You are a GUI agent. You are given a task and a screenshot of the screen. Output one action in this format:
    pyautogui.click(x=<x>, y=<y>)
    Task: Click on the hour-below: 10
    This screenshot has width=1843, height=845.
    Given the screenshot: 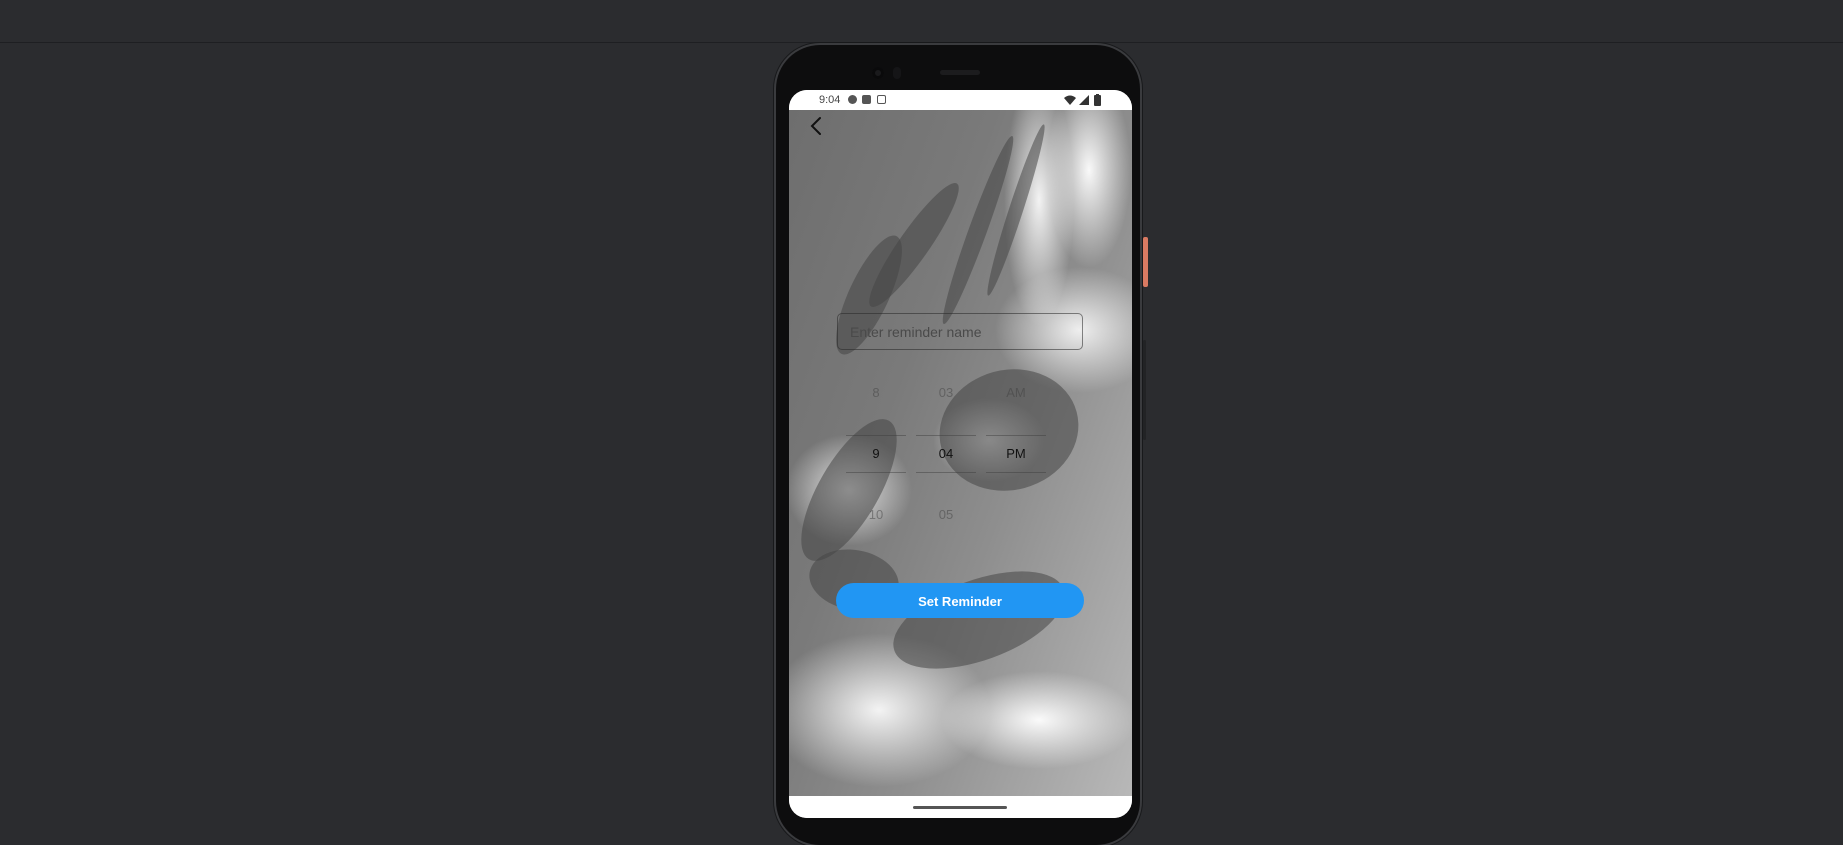 What is the action you would take?
    pyautogui.click(x=876, y=515)
    